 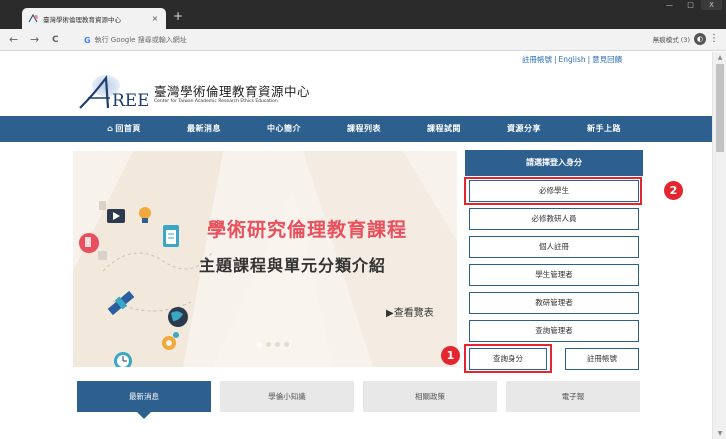 I want to click on maximize-button: □, so click(x=690, y=5).